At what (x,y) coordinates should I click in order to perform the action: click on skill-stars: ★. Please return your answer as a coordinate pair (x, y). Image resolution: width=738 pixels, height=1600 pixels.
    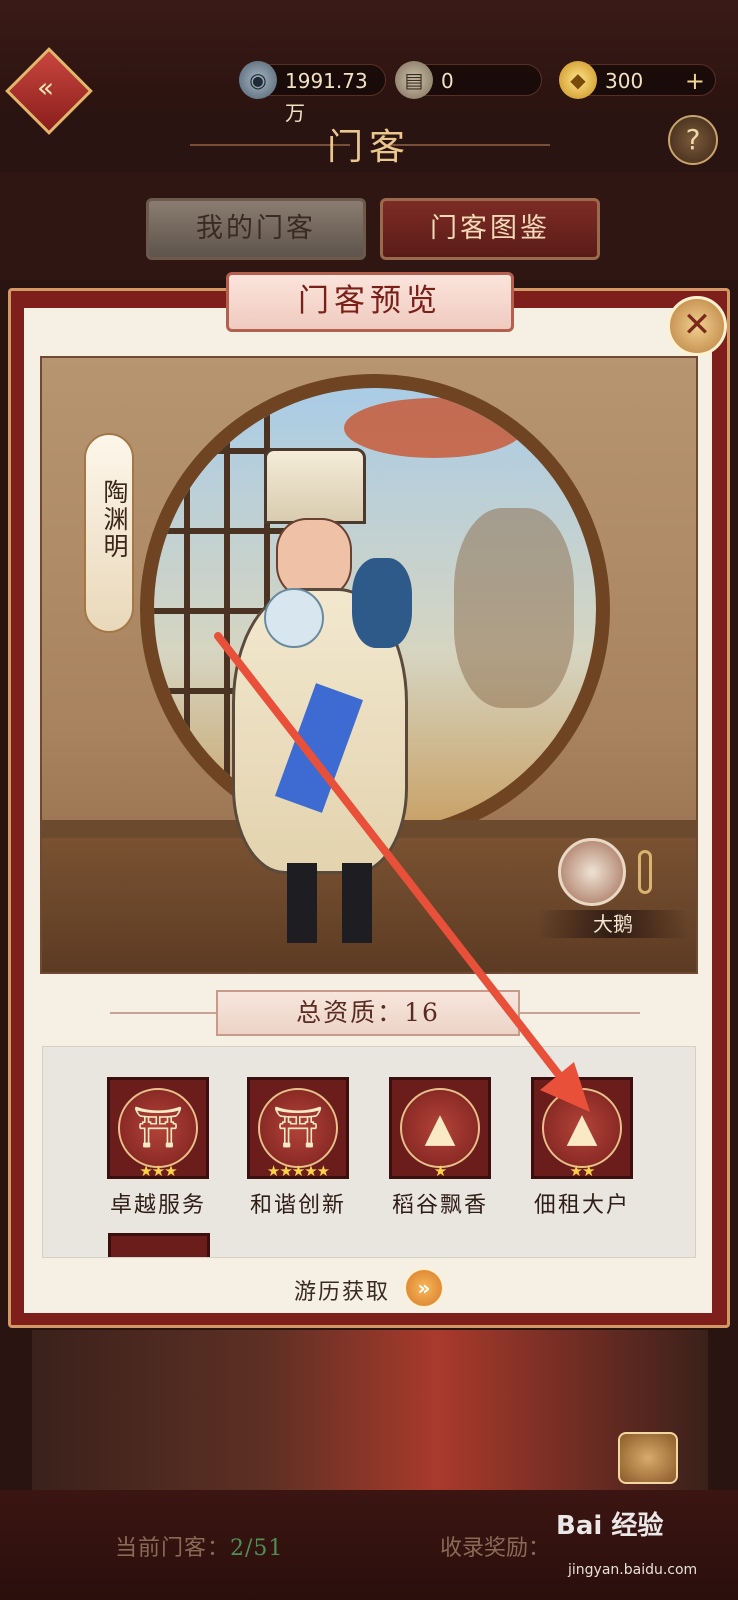
    Looking at the image, I should click on (440, 1171).